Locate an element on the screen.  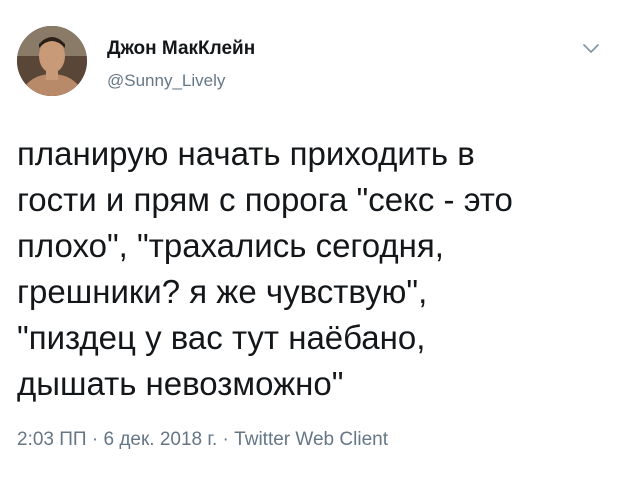
tweet-time: 2:03 ПП is located at coordinates (52, 439).